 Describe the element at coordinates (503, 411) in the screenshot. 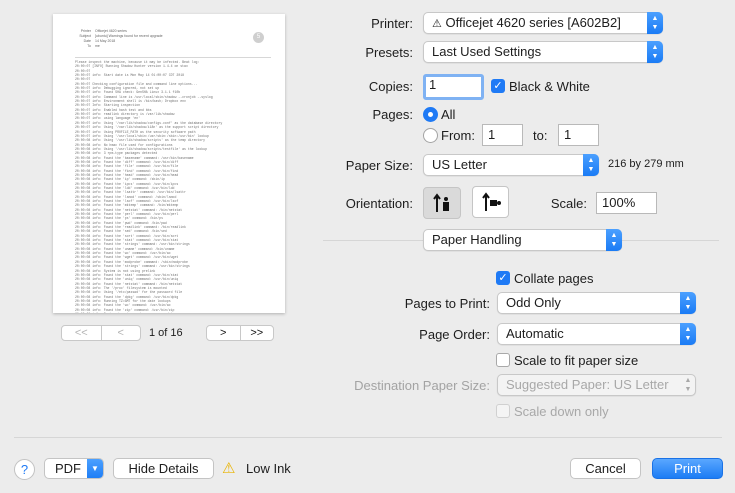

I see `scale-down-only-checkbox` at that location.